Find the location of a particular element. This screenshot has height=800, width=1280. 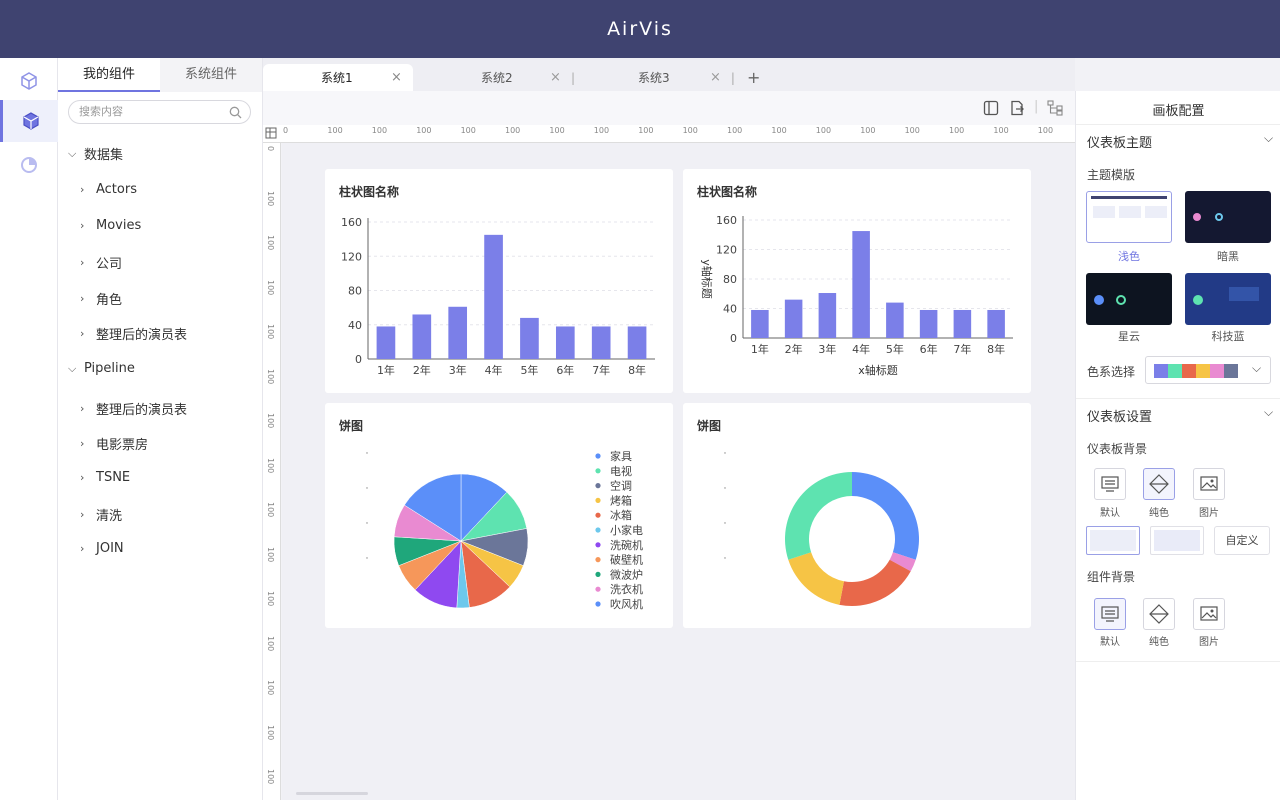

add-tab-button: + is located at coordinates (757, 77).